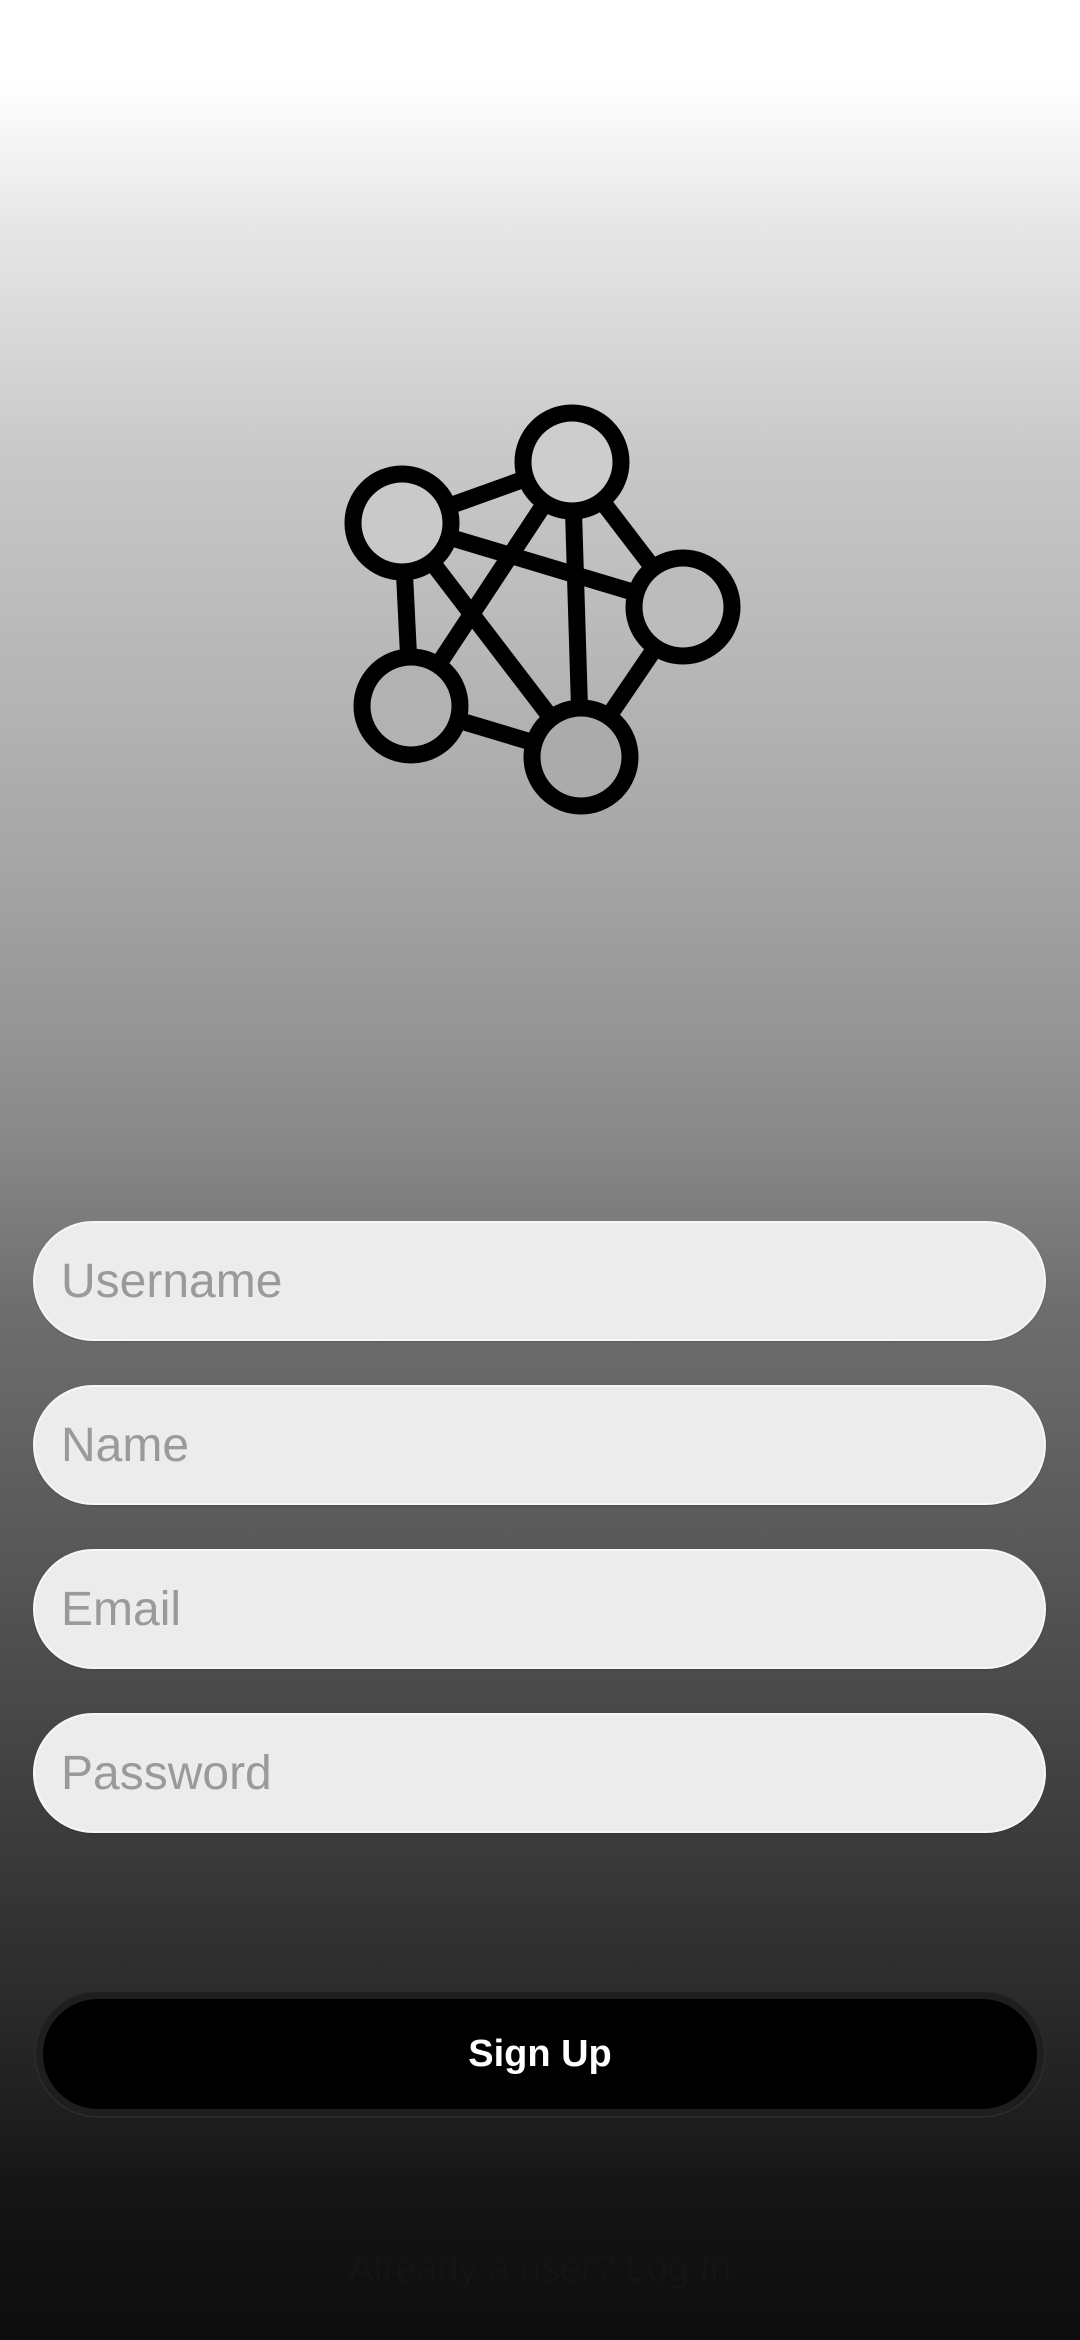 This screenshot has width=1080, height=2340. I want to click on sign-up-button-label: Sign Up, so click(540, 2053).